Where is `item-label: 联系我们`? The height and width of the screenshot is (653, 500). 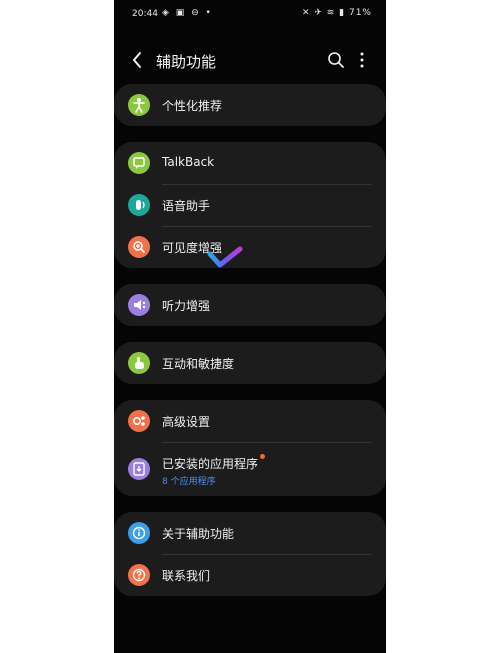 item-label: 联系我们 is located at coordinates (186, 576).